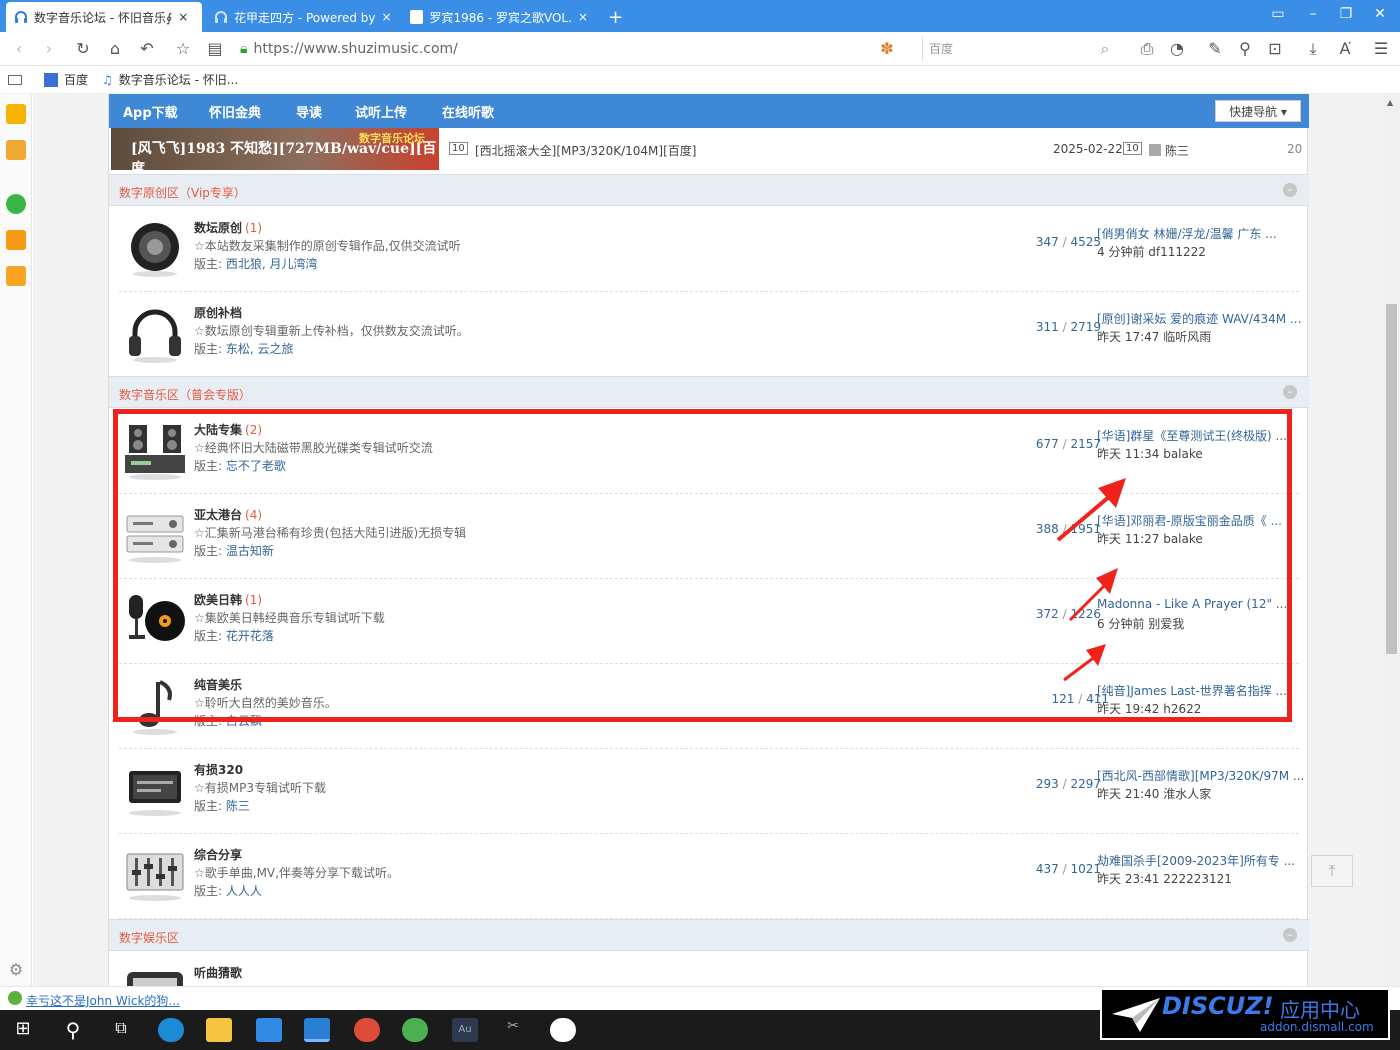 The height and width of the screenshot is (1050, 1400). Describe the element at coordinates (183, 49) in the screenshot. I see `star-icon: ☆` at that location.